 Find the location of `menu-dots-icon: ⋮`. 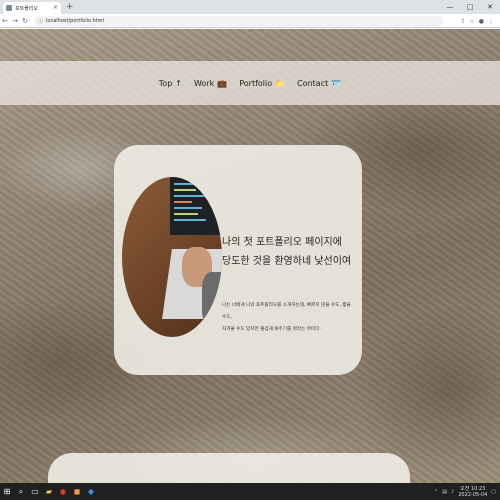

menu-dots-icon: ⋮ is located at coordinates (491, 21).